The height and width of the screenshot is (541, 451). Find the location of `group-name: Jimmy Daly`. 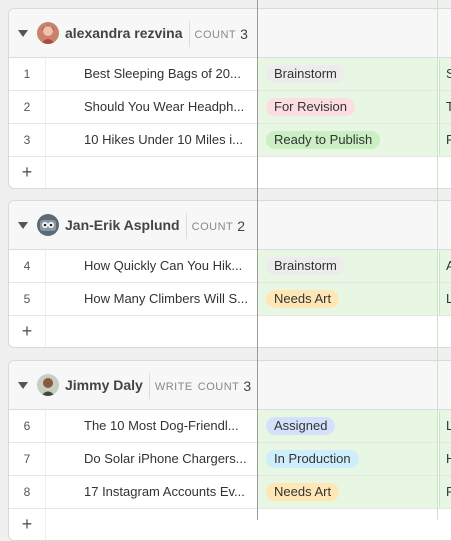

group-name: Jimmy Daly is located at coordinates (104, 385).